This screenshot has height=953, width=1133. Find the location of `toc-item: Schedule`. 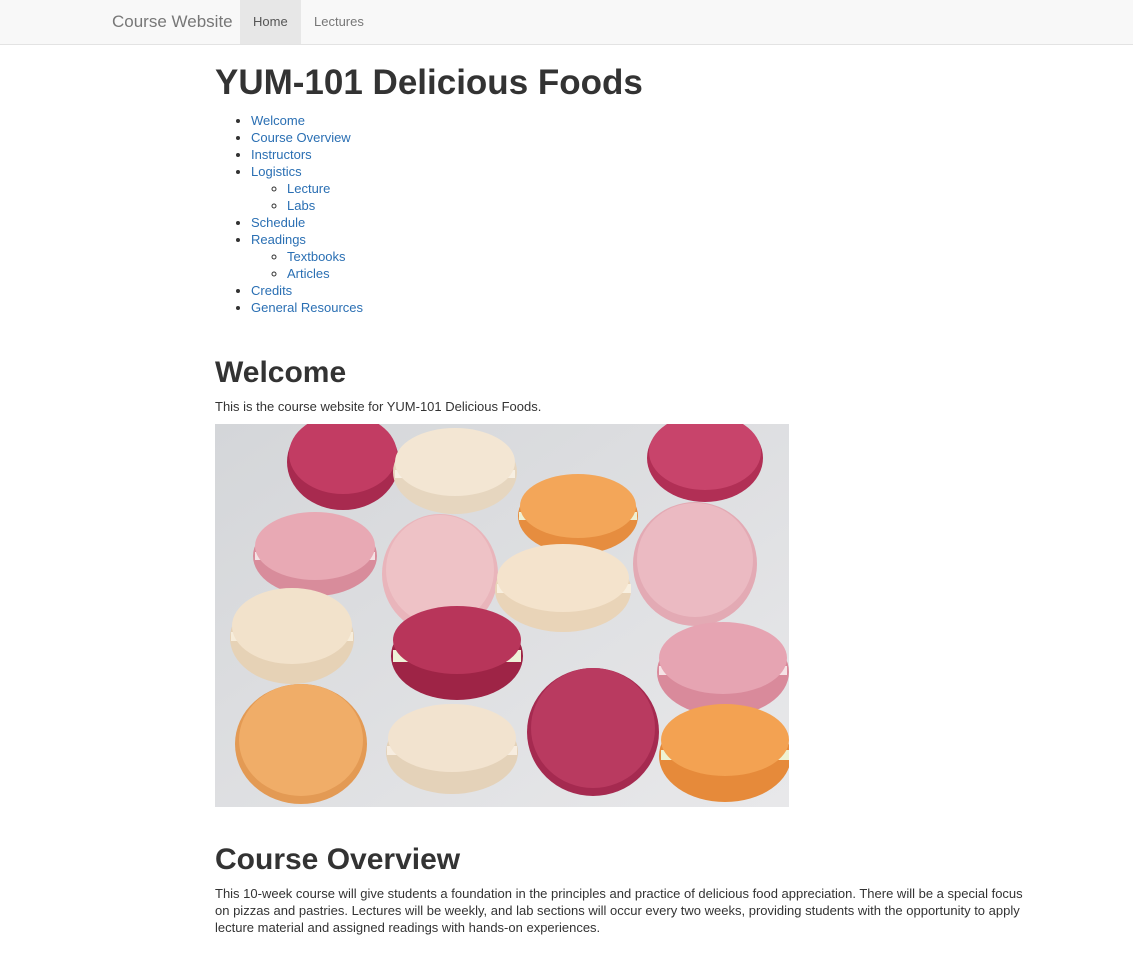

toc-item: Schedule is located at coordinates (643, 222).